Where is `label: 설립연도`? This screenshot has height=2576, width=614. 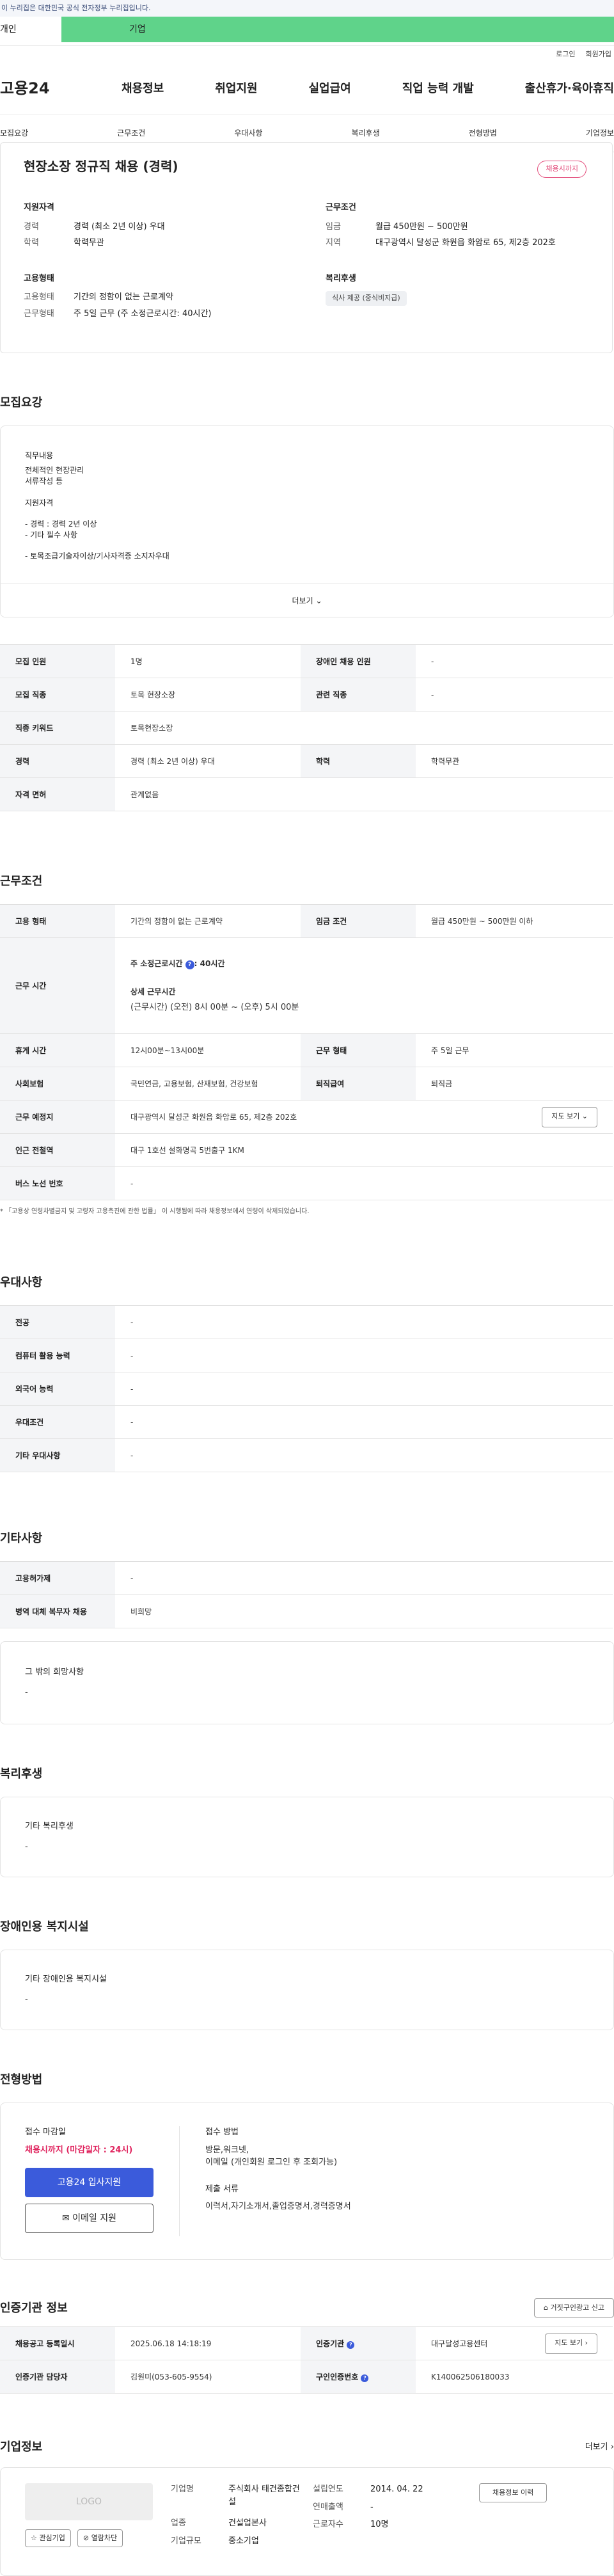 label: 설립연도 is located at coordinates (328, 2490).